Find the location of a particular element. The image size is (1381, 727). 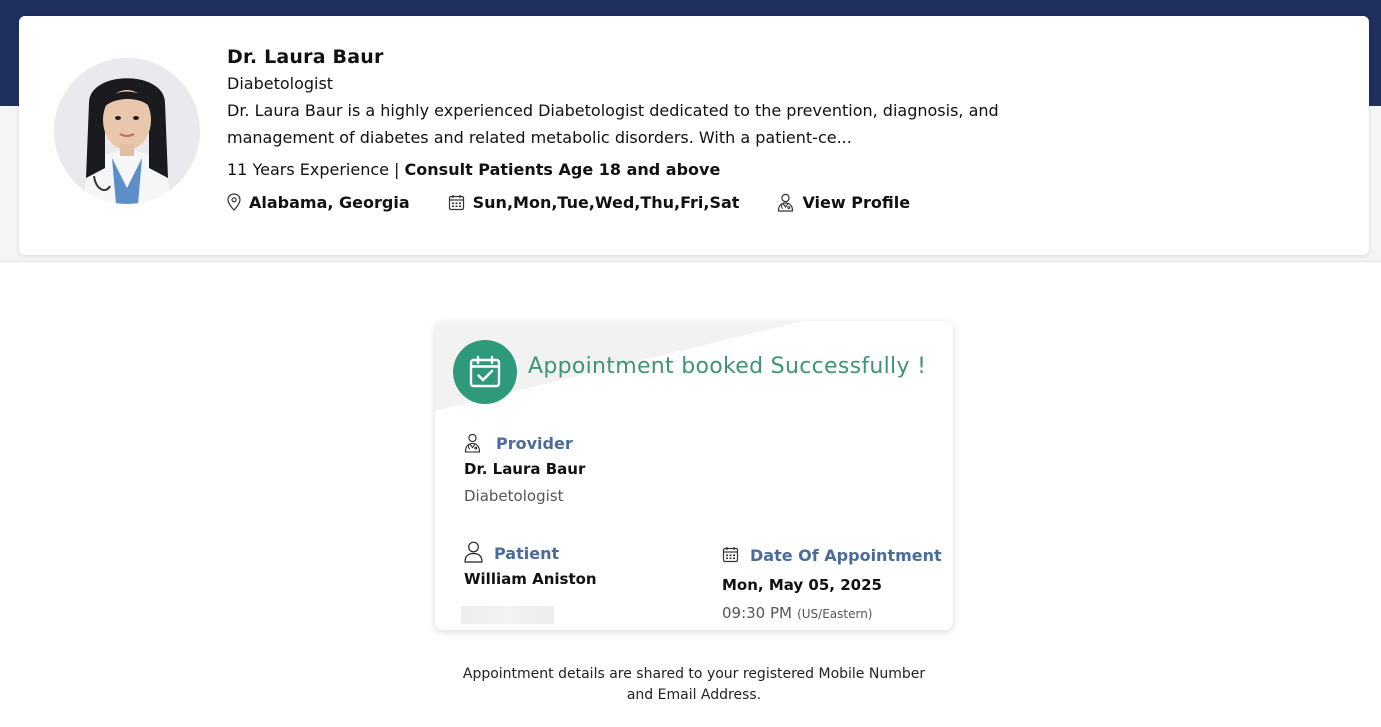

view-profile-link: View Profile is located at coordinates (843, 202).